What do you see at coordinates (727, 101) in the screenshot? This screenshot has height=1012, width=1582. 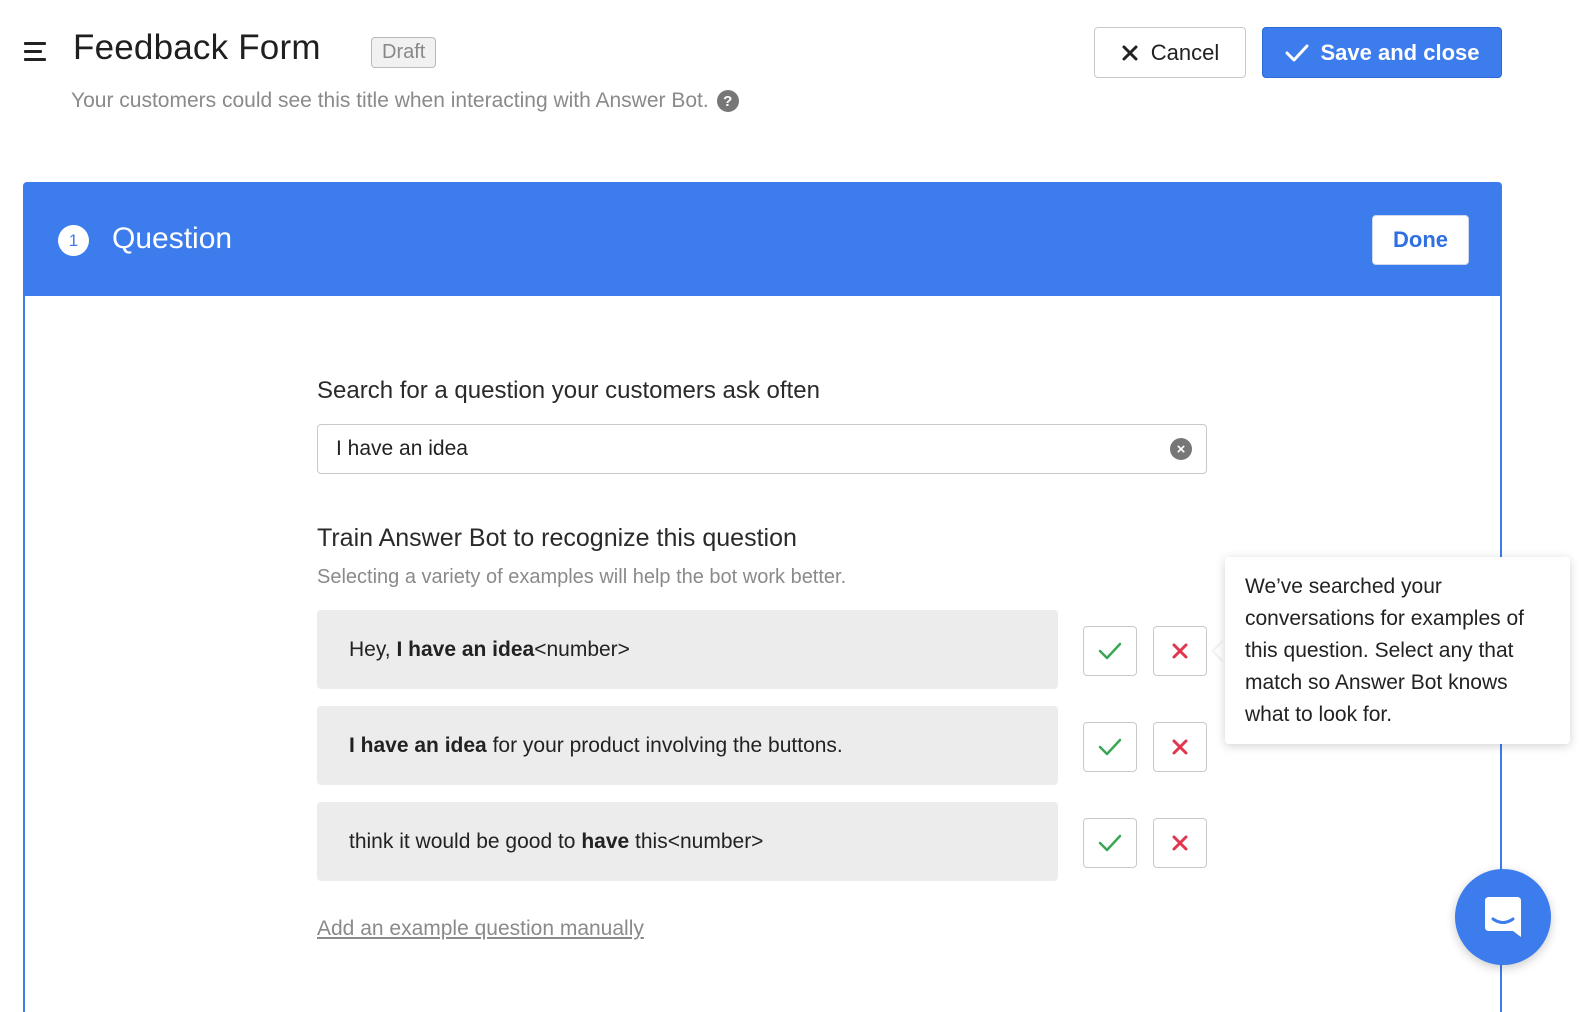 I see `help-icon: ?` at bounding box center [727, 101].